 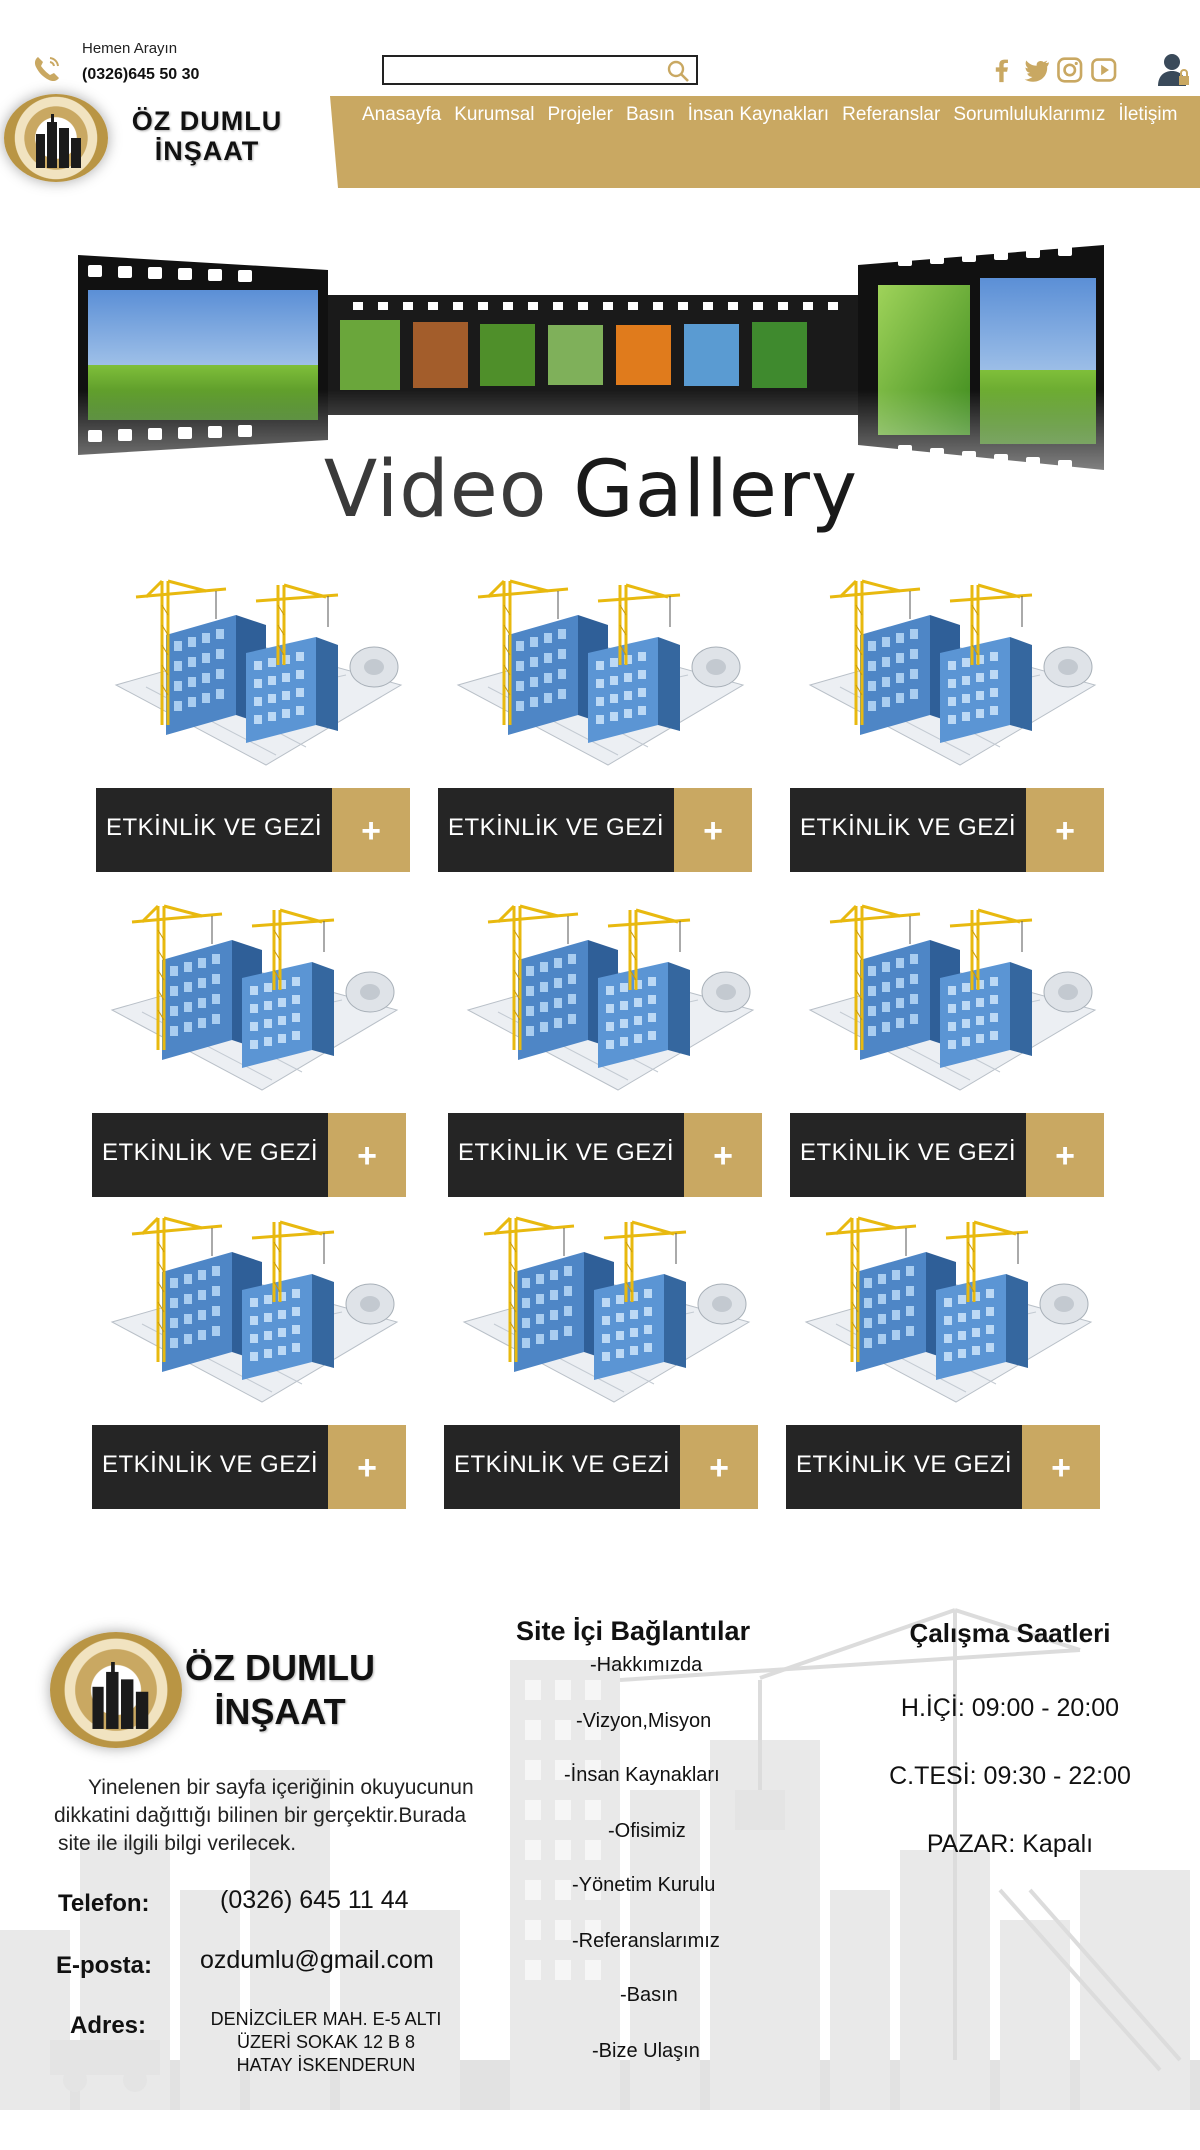 I want to click on user-account-icon, so click(x=1174, y=70).